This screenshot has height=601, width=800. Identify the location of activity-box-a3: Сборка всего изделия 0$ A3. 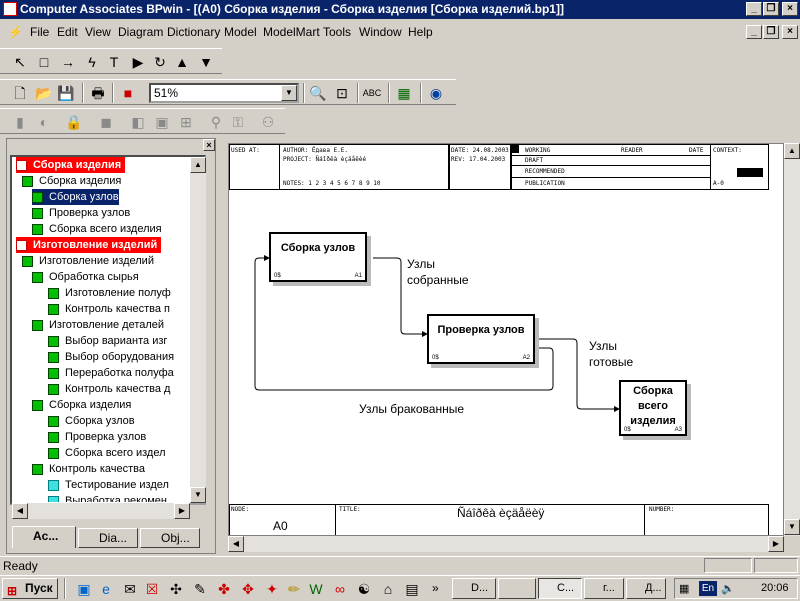
(653, 408).